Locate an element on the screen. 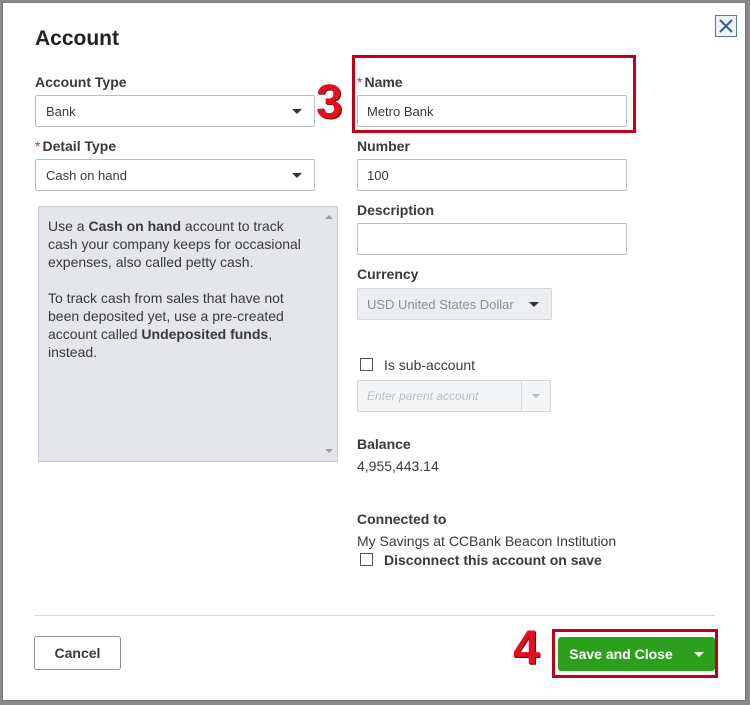 This screenshot has height=705, width=750. parent-account-placeholder: Enter parent account is located at coordinates (423, 396).